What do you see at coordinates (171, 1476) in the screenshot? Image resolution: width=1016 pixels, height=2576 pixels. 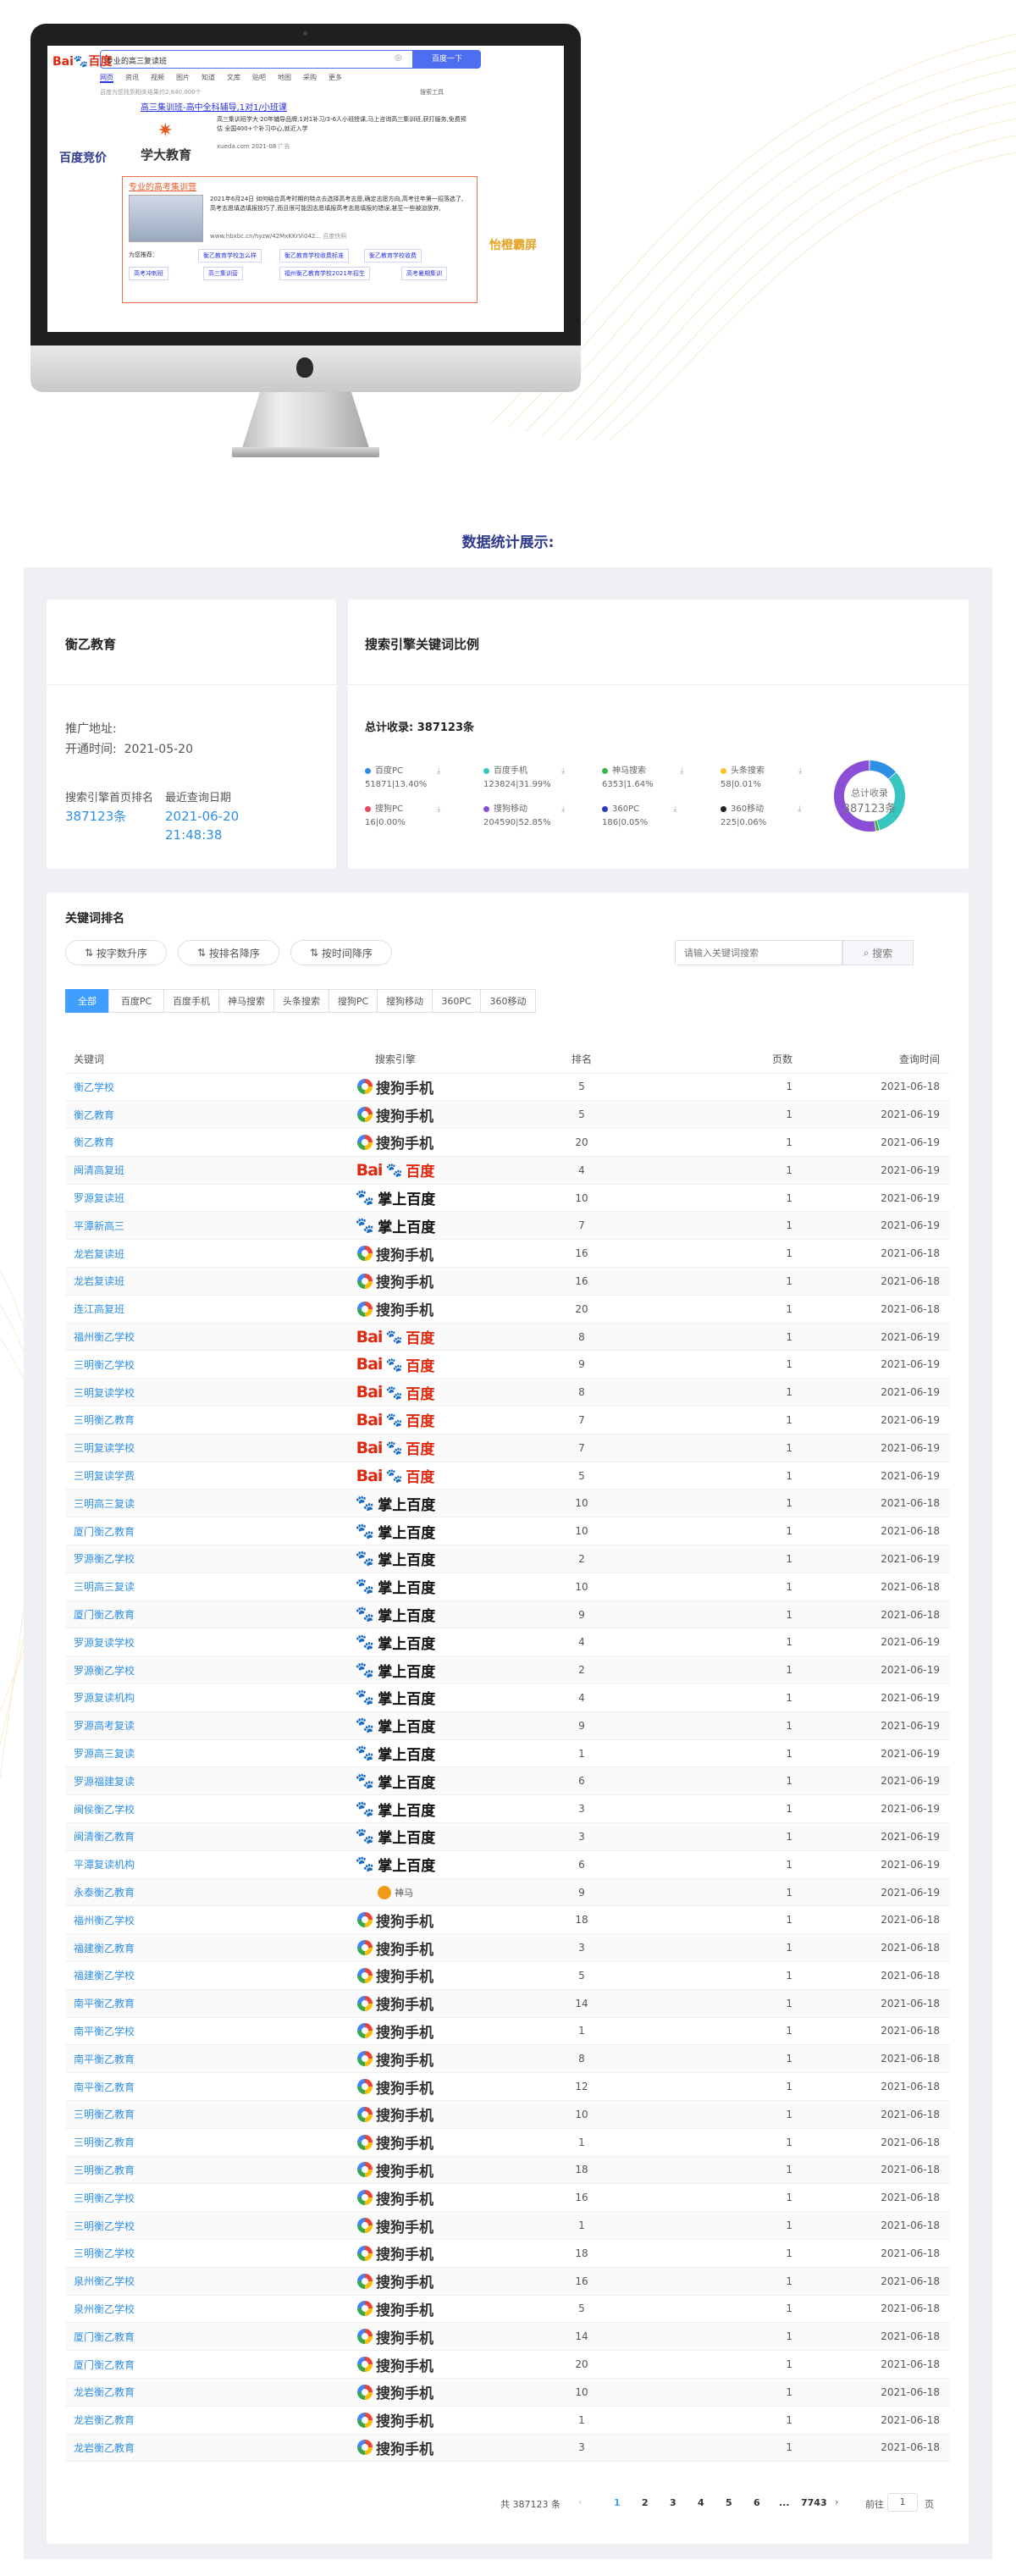 I see `keyword-link: 三明复读学费` at bounding box center [171, 1476].